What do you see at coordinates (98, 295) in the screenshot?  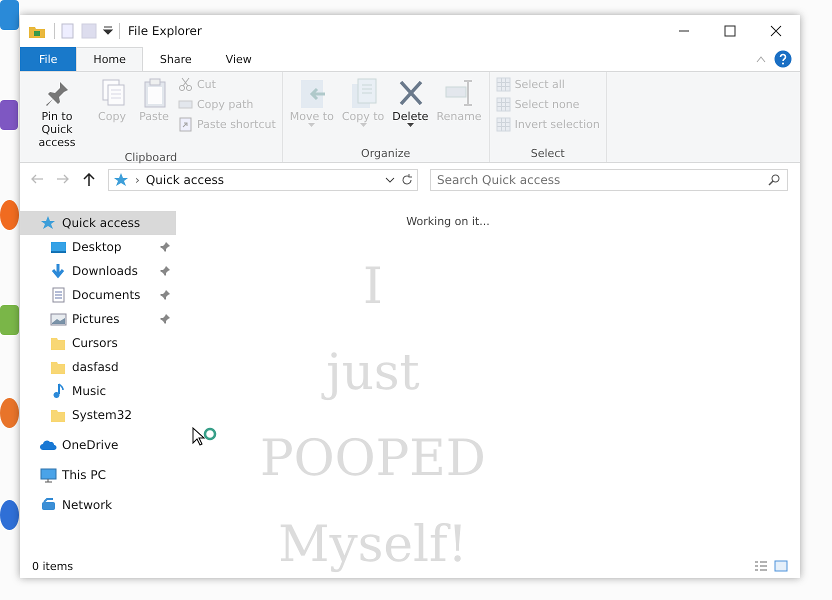 I see `nav-item: Documents` at bounding box center [98, 295].